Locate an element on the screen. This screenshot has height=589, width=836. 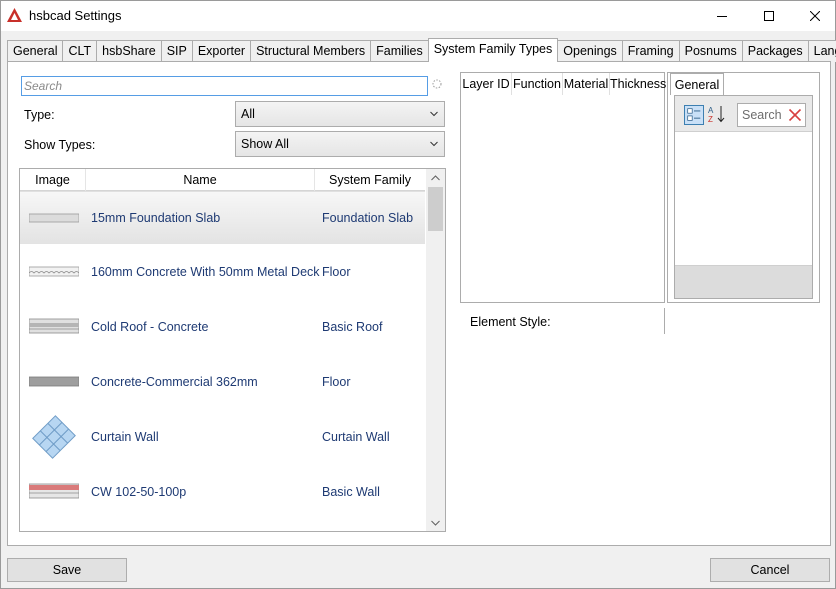
close-icon is located at coordinates (815, 16).